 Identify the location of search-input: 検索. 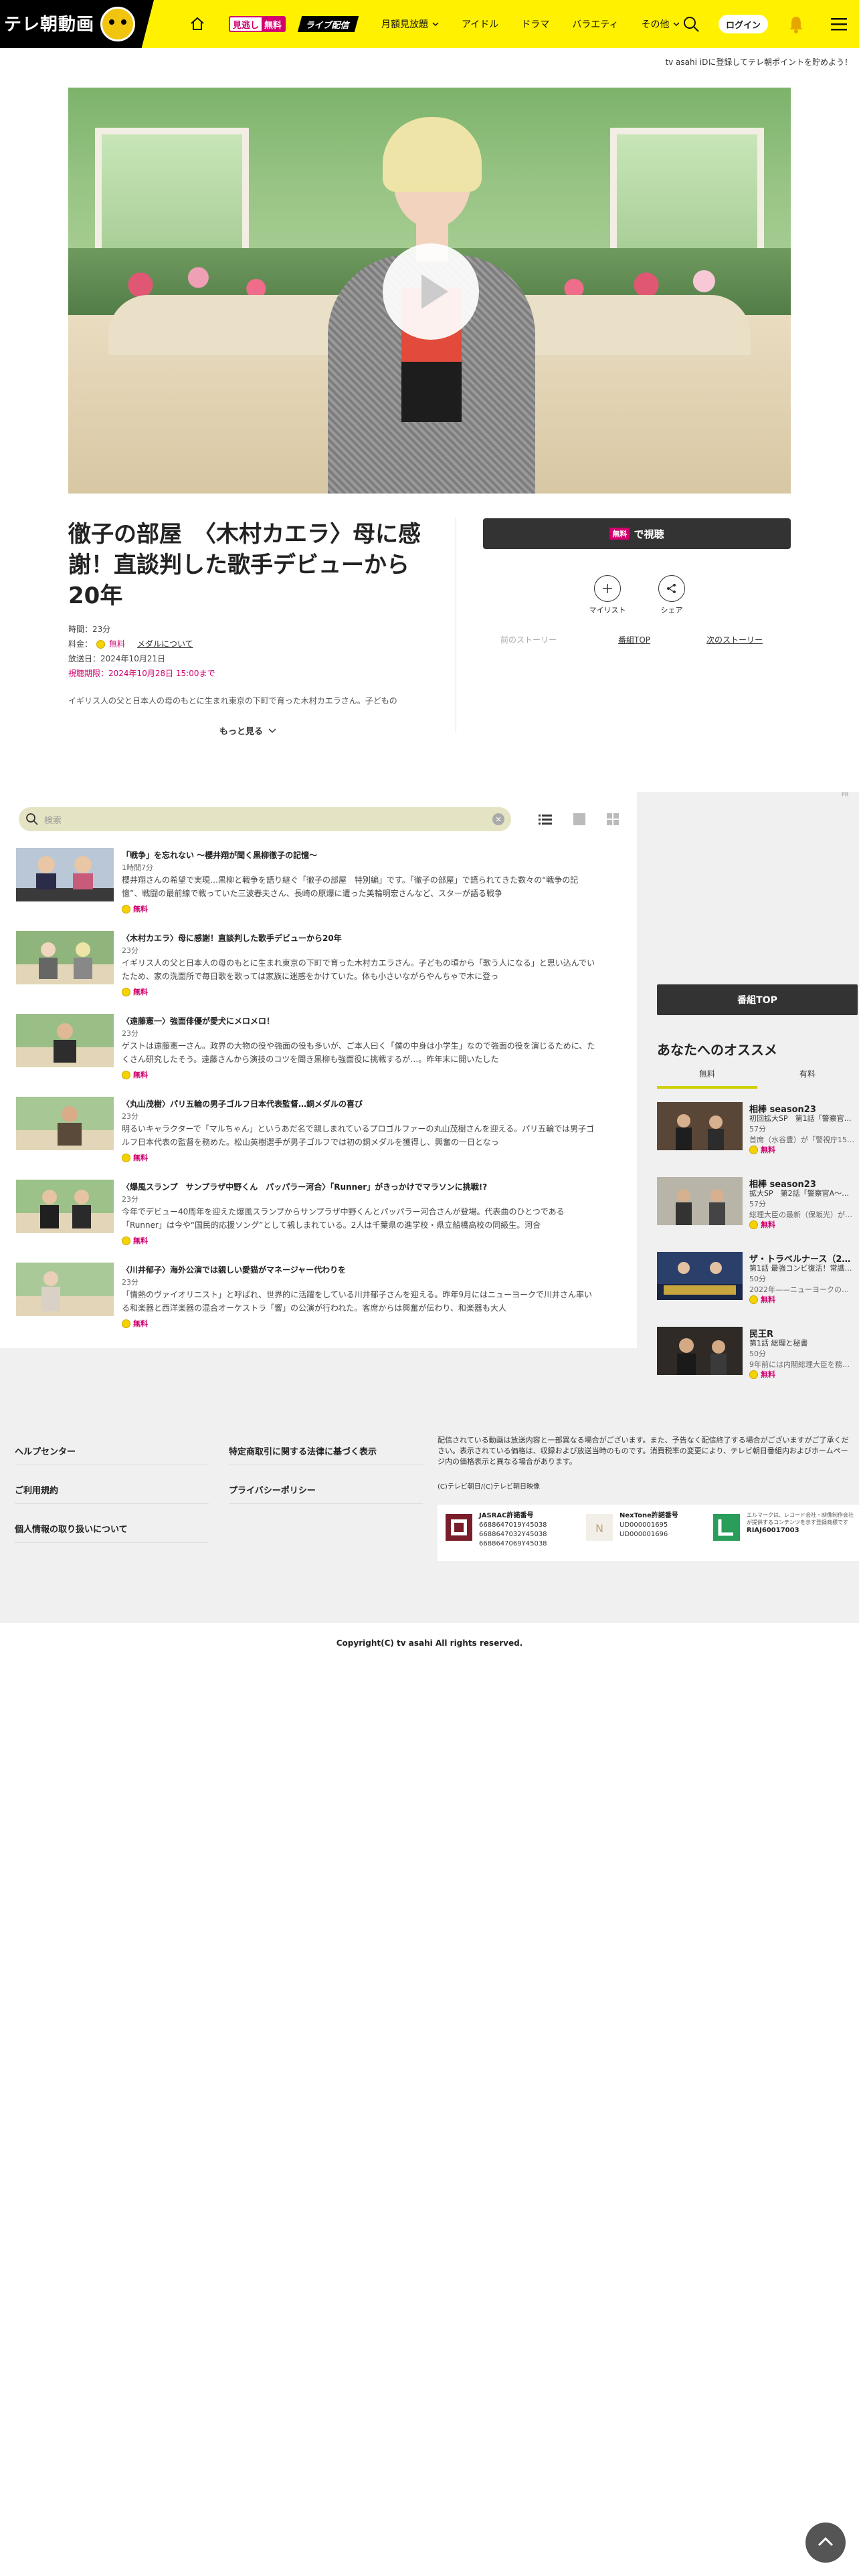
(53, 820).